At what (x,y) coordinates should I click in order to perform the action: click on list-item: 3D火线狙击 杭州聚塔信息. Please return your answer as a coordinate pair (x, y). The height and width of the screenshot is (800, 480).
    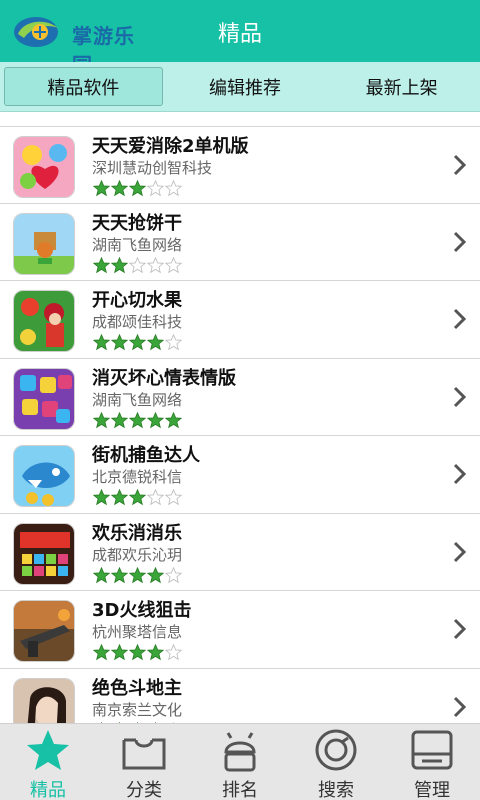
    Looking at the image, I should click on (240, 630).